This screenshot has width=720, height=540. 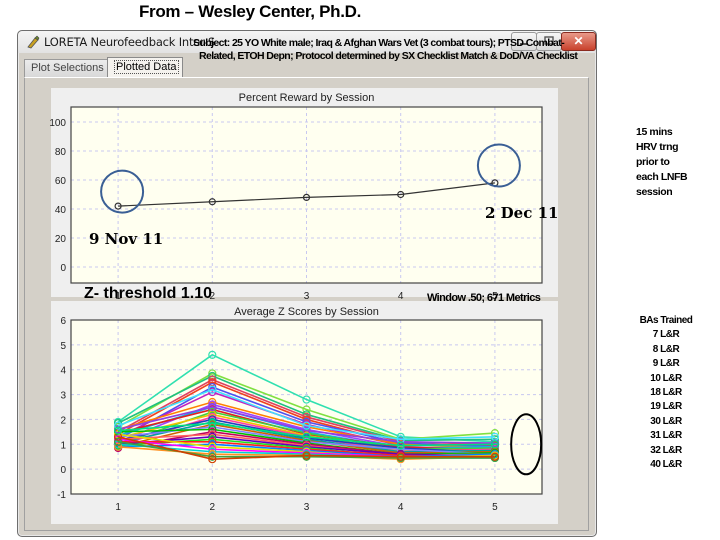 What do you see at coordinates (148, 293) in the screenshot?
I see `z-threshold-label: Z- threshold 1.10` at bounding box center [148, 293].